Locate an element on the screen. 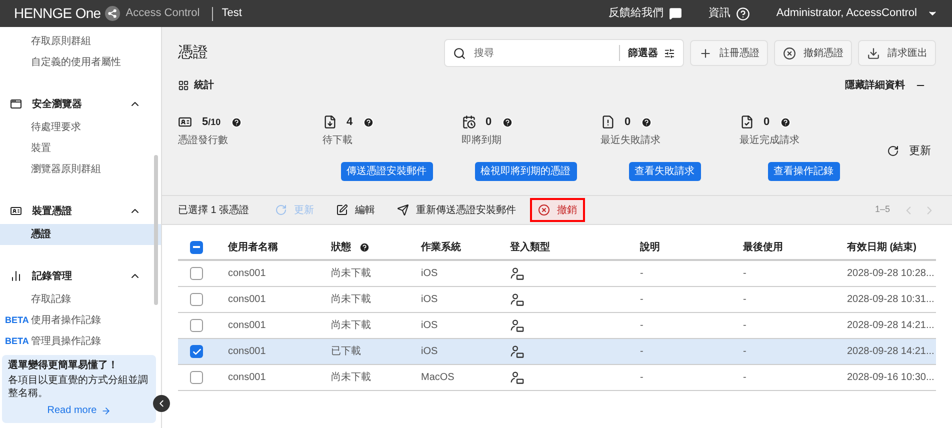  page-title: 憑證 is located at coordinates (193, 52).